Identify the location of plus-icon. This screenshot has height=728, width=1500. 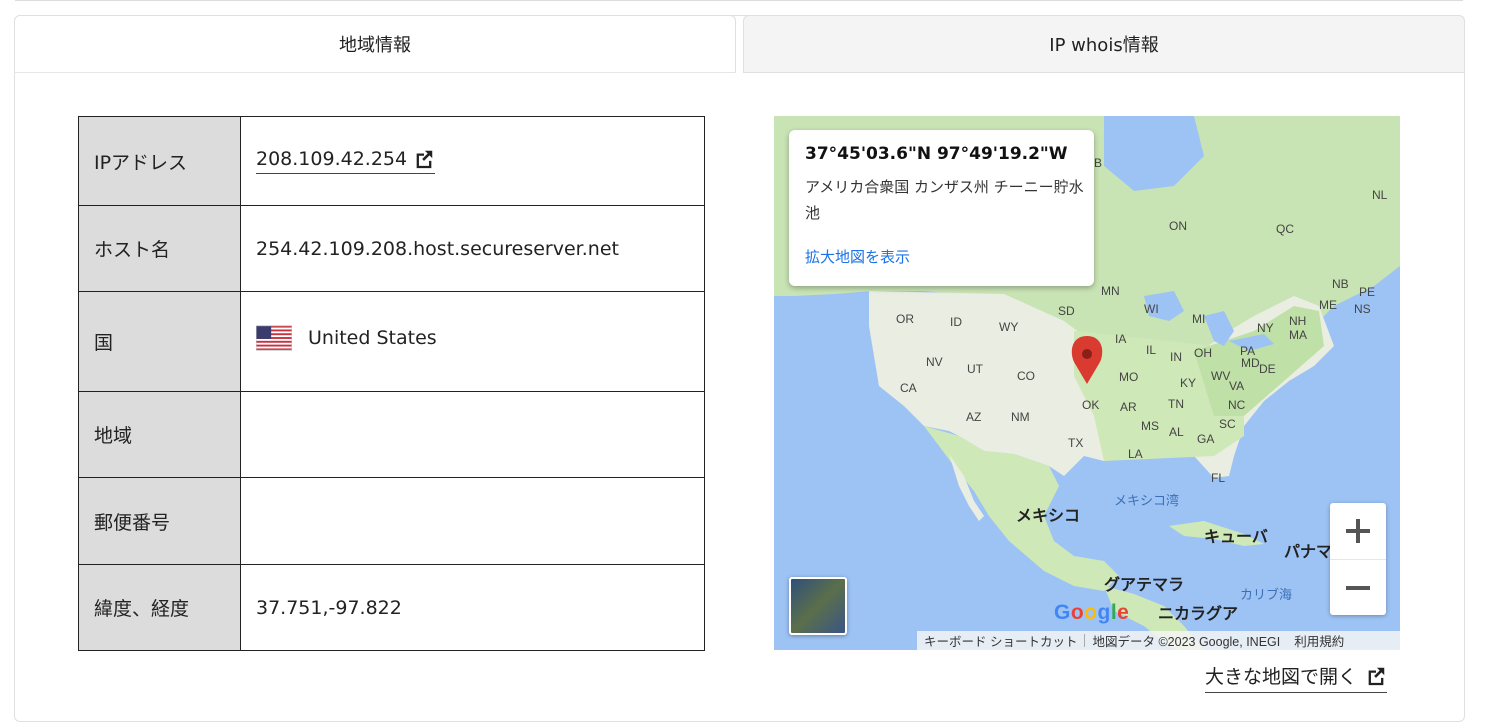
(1358, 531).